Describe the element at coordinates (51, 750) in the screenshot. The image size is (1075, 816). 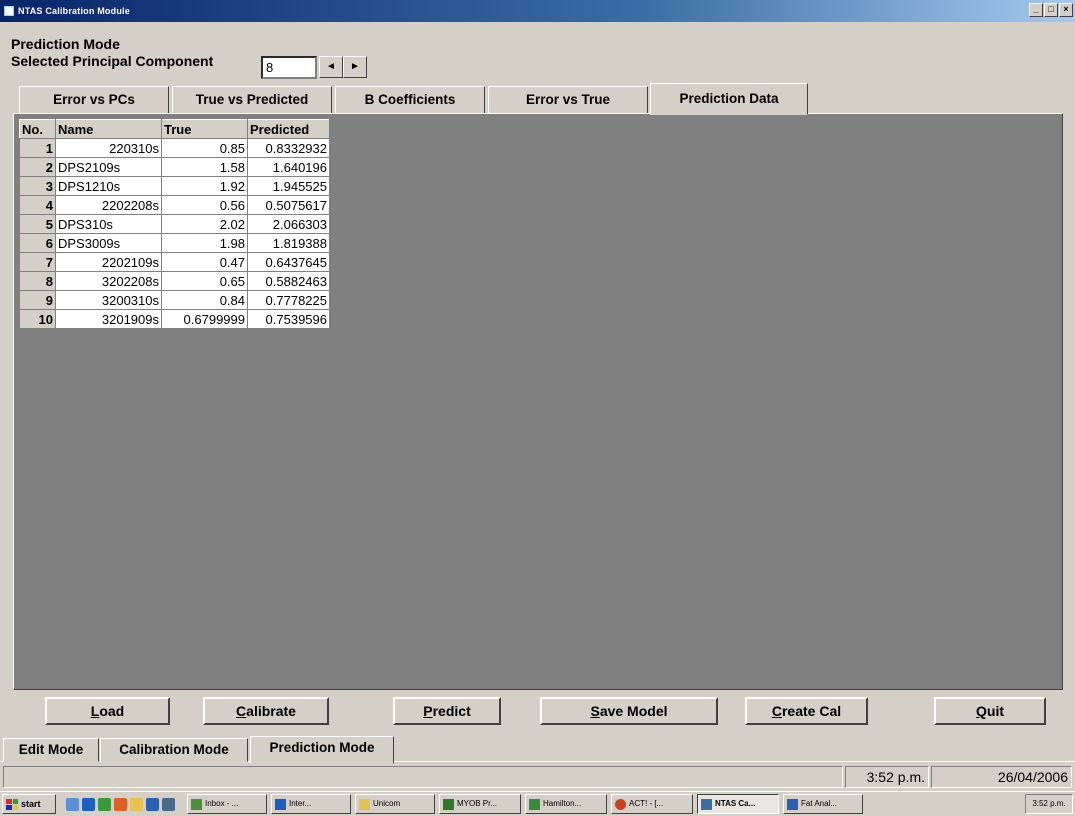
I see `tab-edit-mode: Edit Mode` at that location.